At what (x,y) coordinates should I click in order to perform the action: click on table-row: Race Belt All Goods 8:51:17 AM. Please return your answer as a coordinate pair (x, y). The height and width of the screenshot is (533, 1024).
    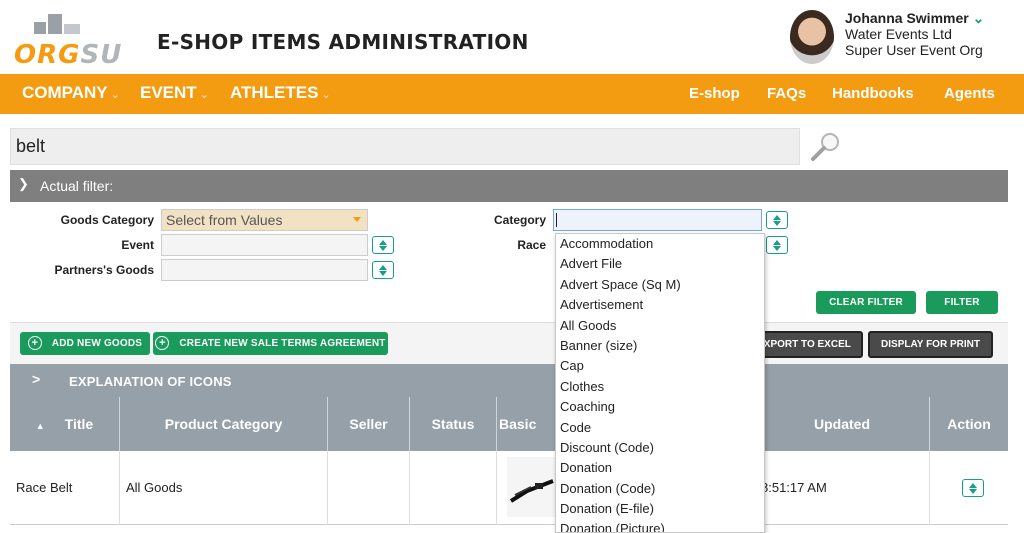
    Looking at the image, I should click on (509, 488).